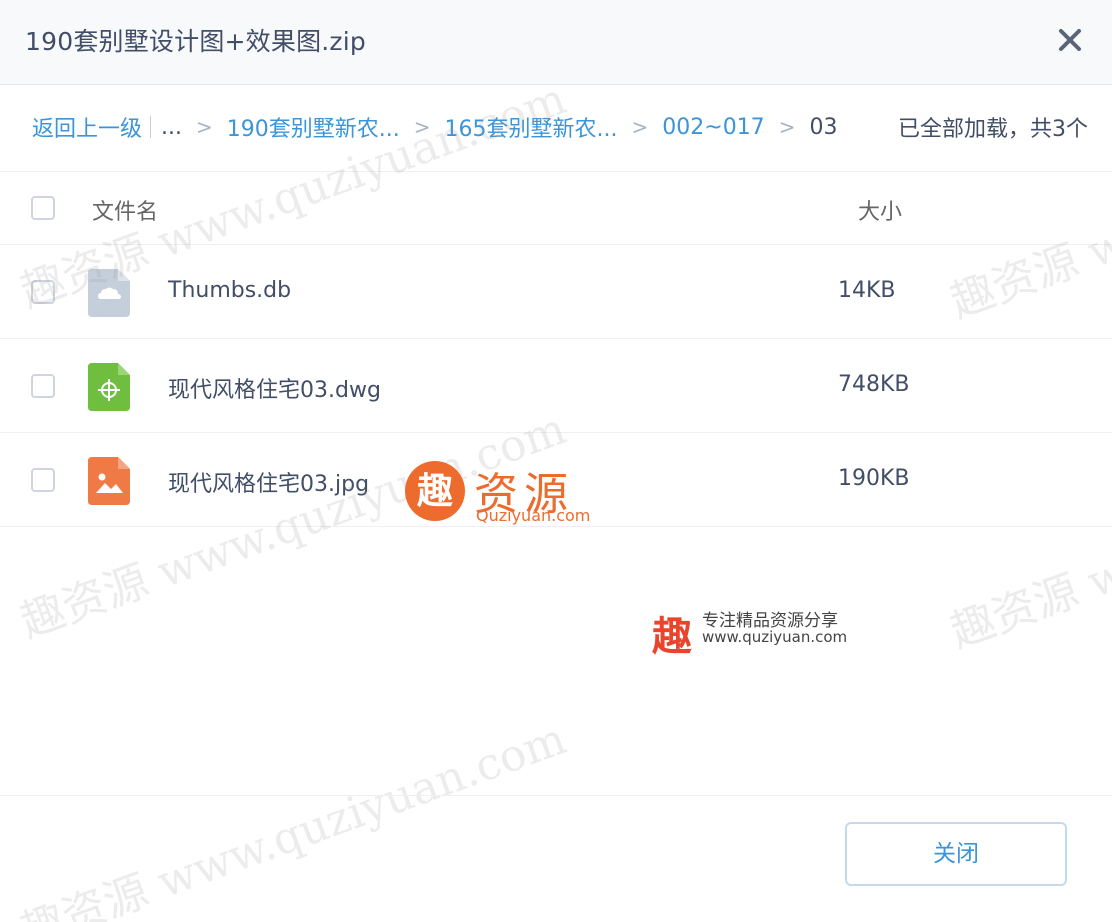  I want to click on brand-mark: 趣, so click(672, 637).